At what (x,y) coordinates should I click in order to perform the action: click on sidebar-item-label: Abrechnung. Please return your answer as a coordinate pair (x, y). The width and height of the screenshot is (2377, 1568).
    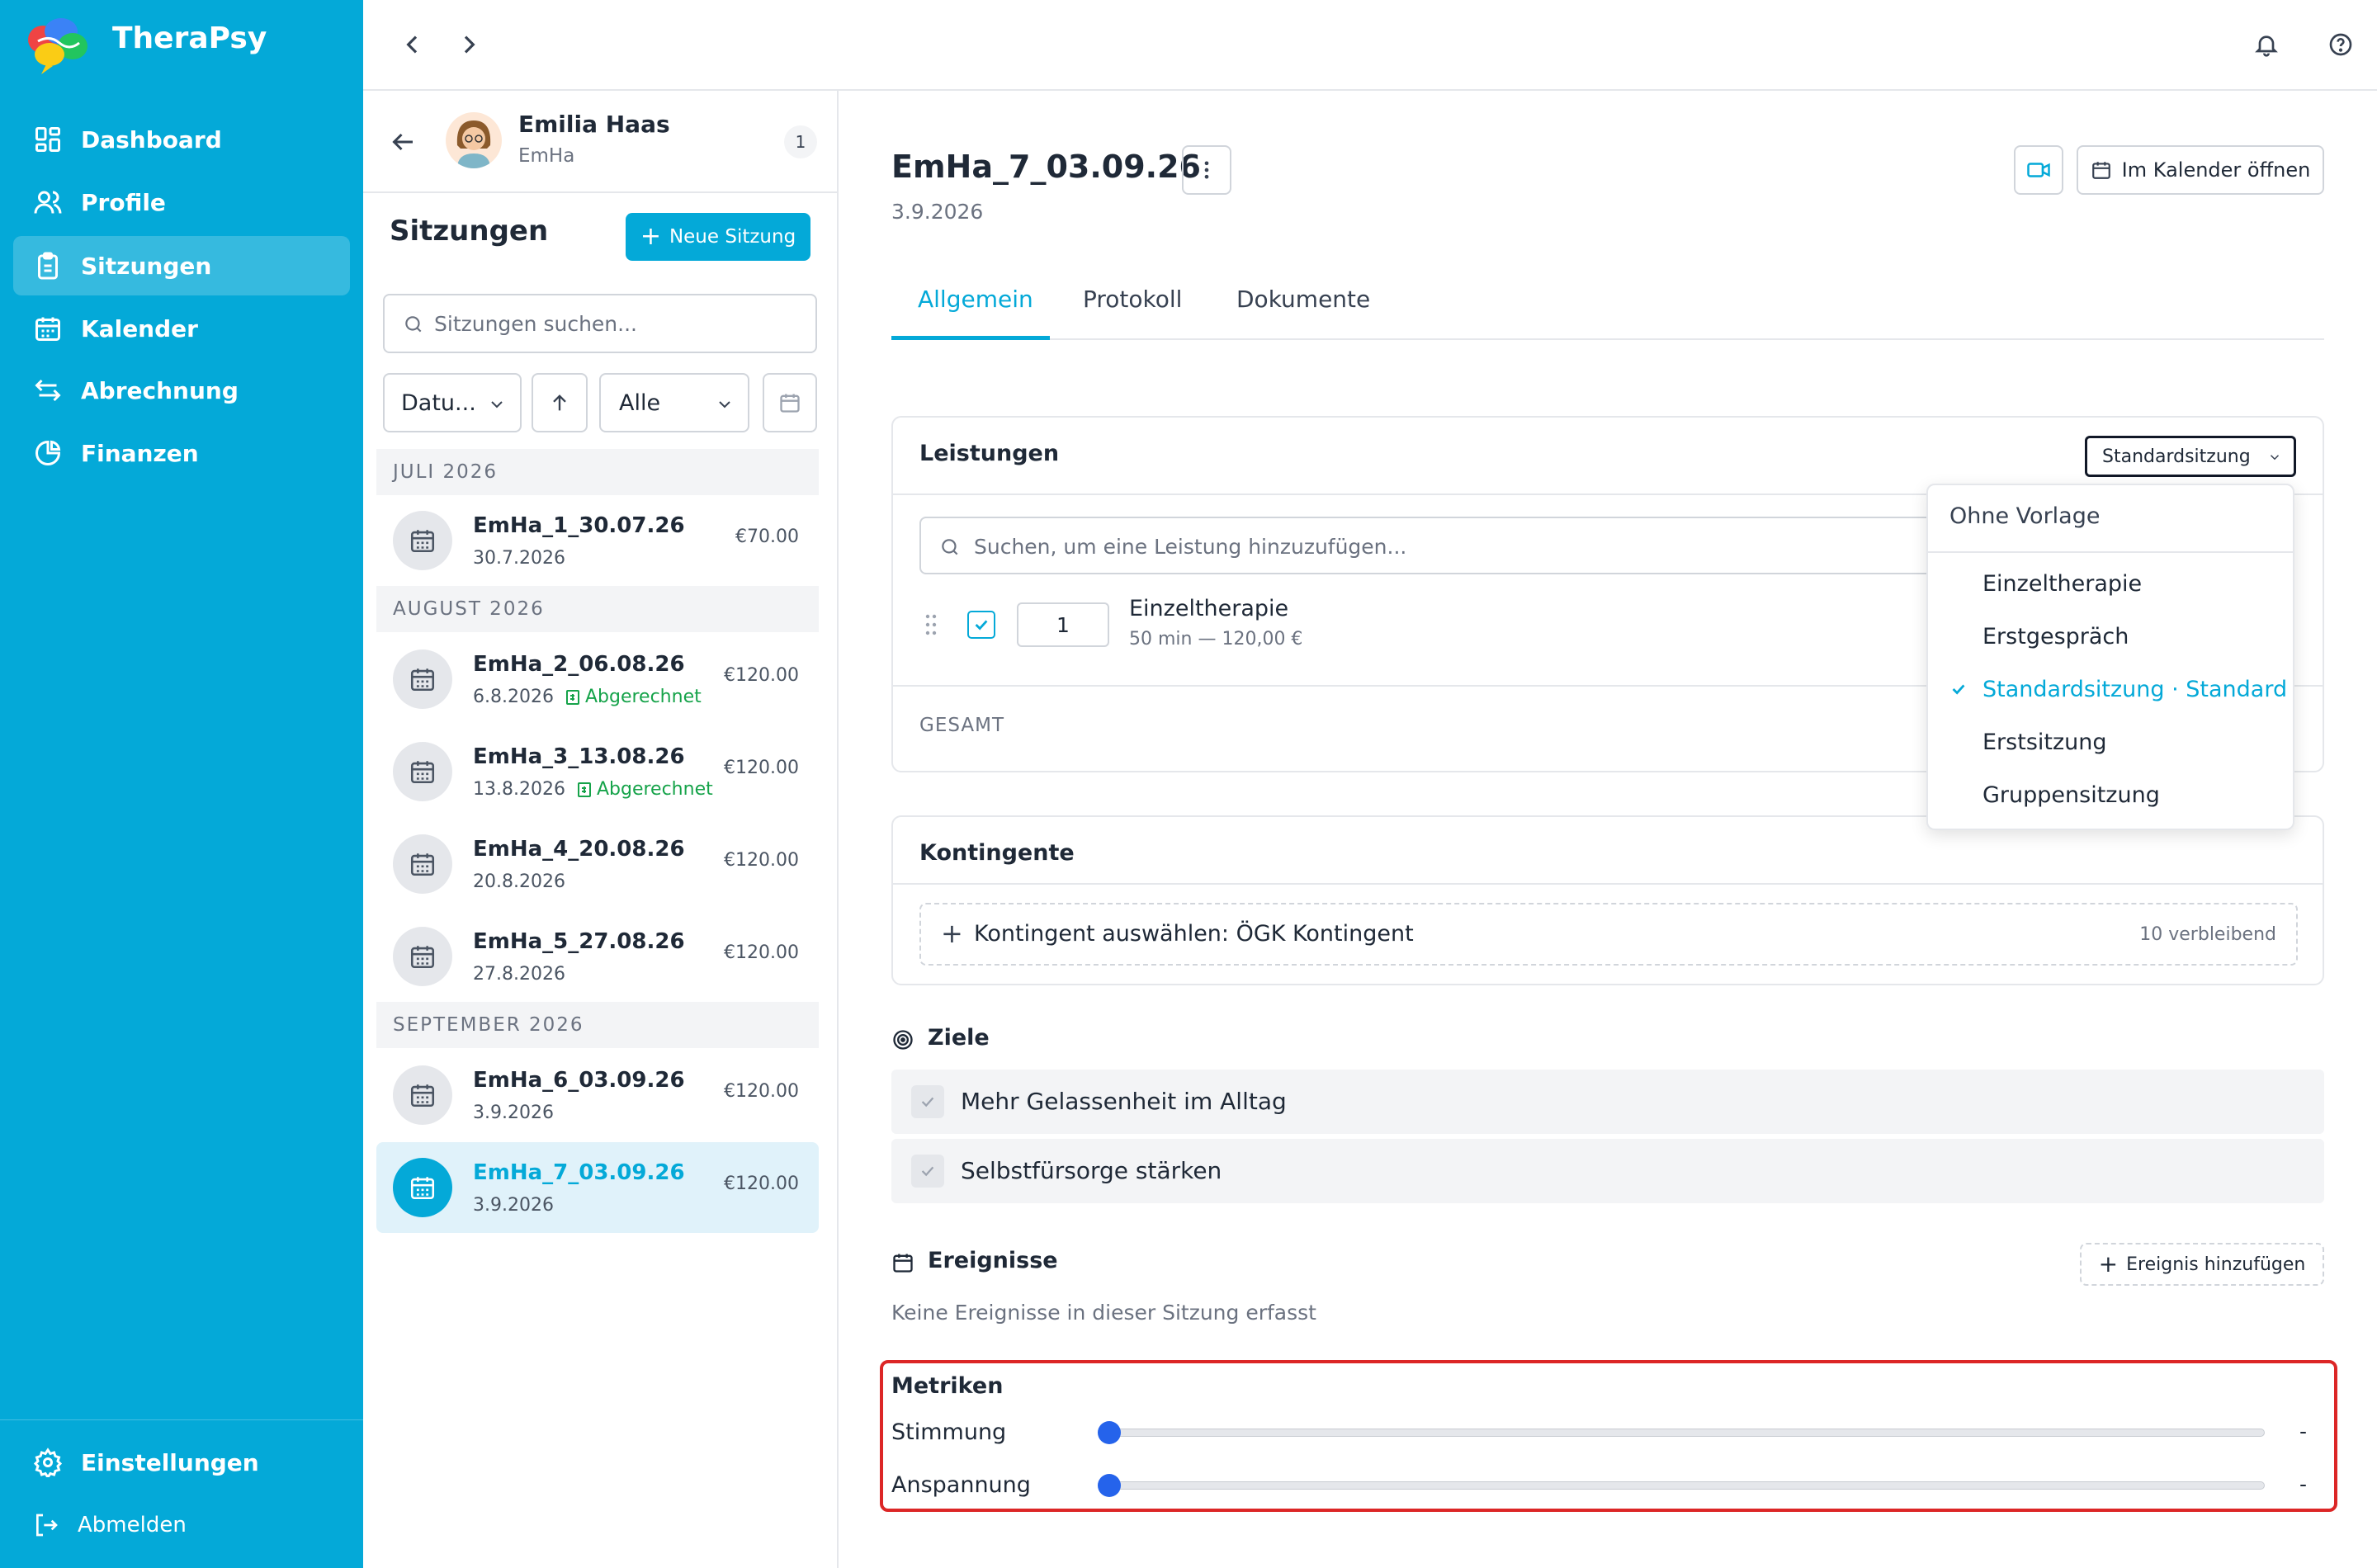
    Looking at the image, I should click on (160, 390).